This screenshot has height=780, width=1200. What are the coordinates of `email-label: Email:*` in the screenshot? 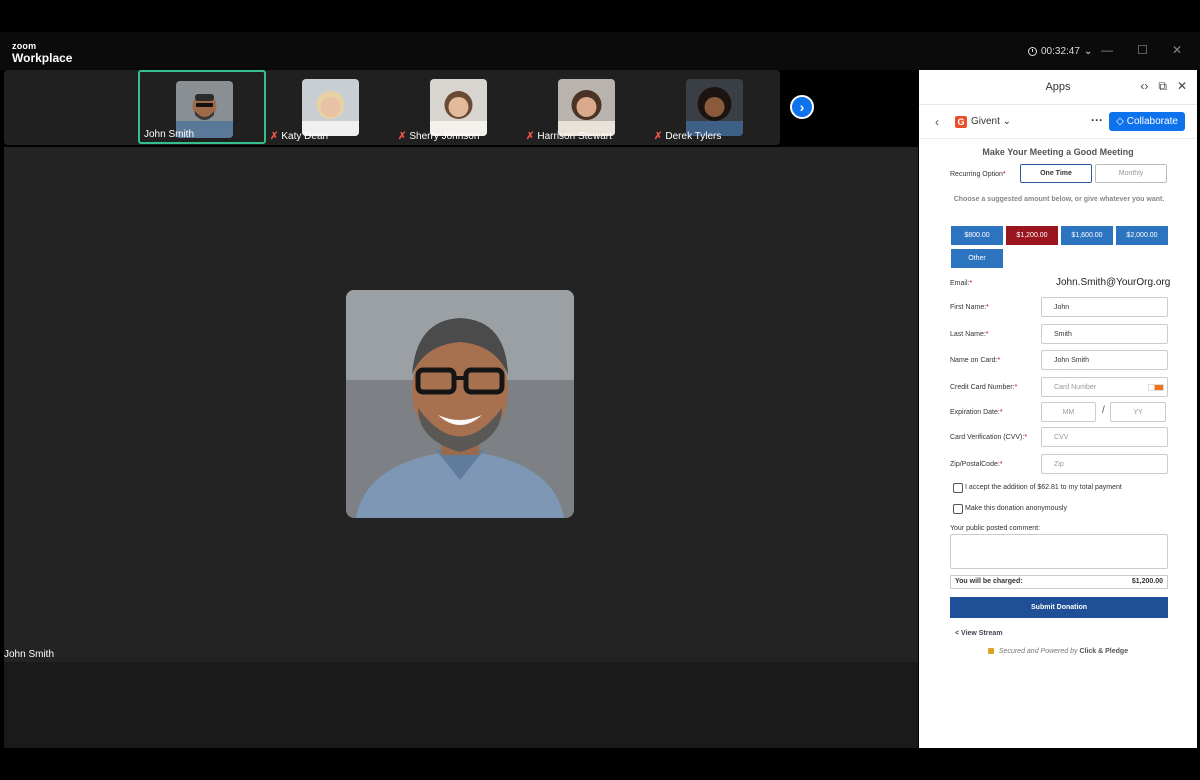 It's located at (961, 283).